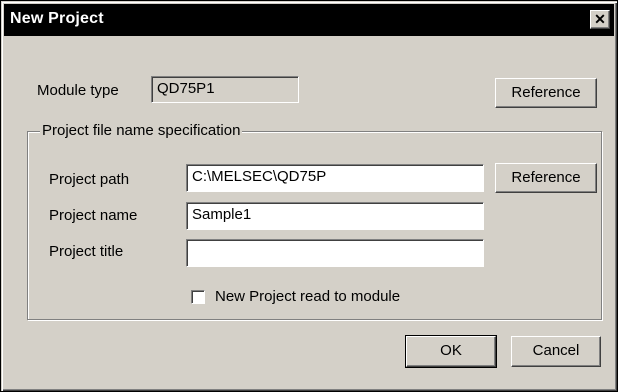 The height and width of the screenshot is (392, 618). I want to click on project-name-input: Sample1, so click(335, 216).